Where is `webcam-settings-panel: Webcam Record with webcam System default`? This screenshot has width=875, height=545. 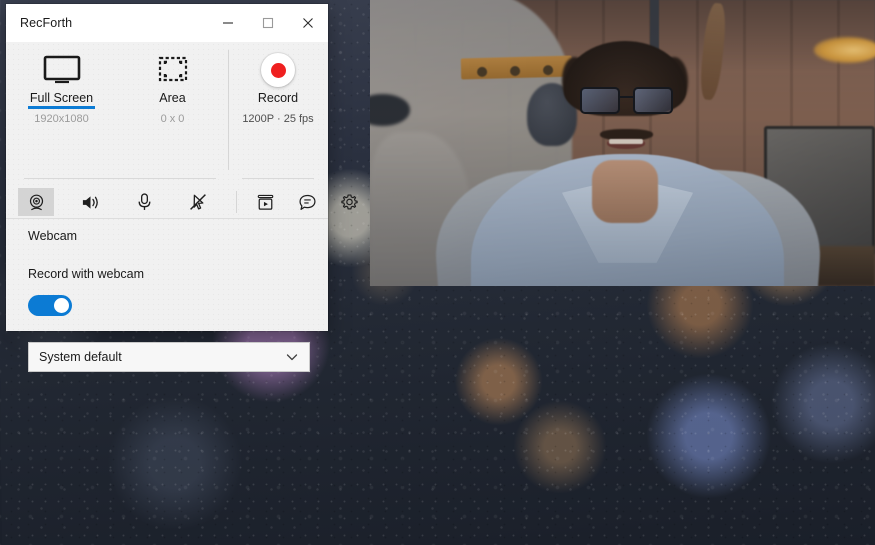
webcam-settings-panel: Webcam Record with webcam System default is located at coordinates (167, 295).